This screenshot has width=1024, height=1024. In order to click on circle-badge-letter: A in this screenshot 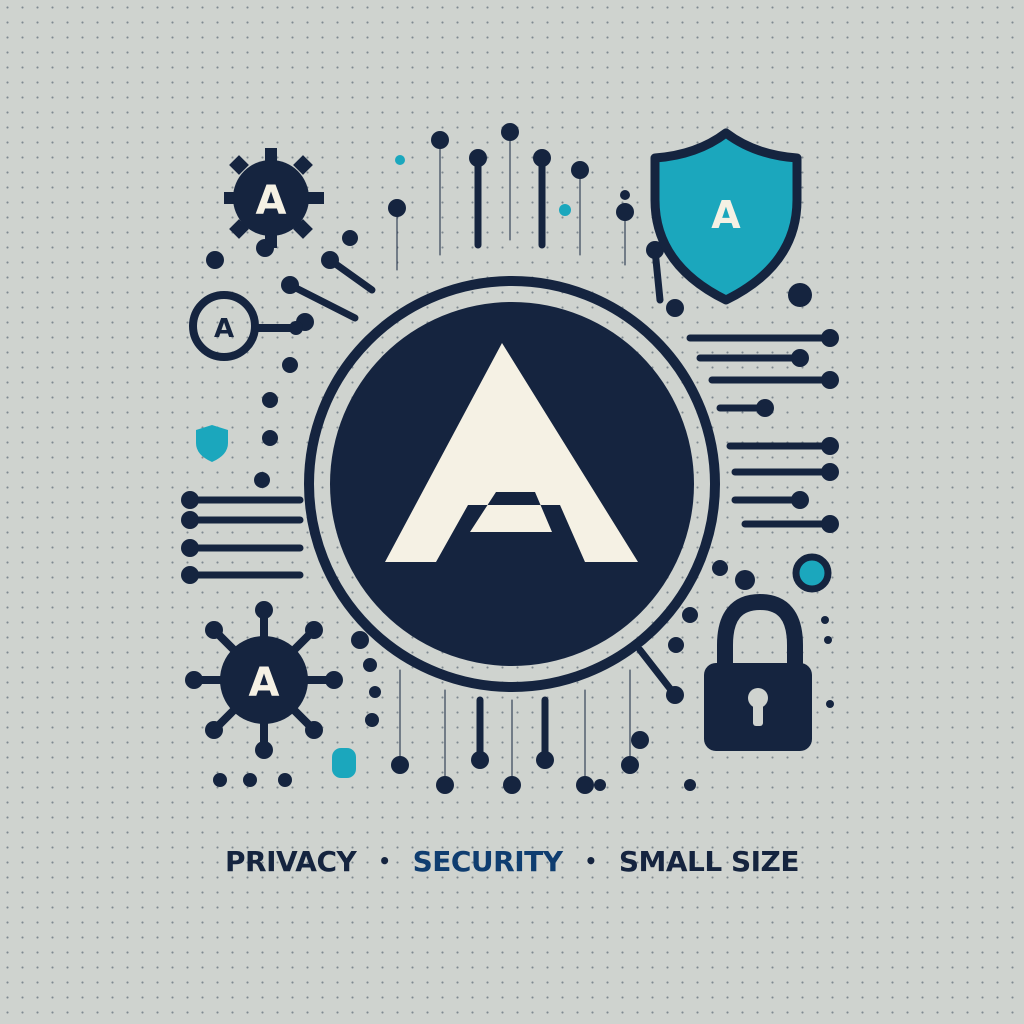, I will do `click(224, 329)`.